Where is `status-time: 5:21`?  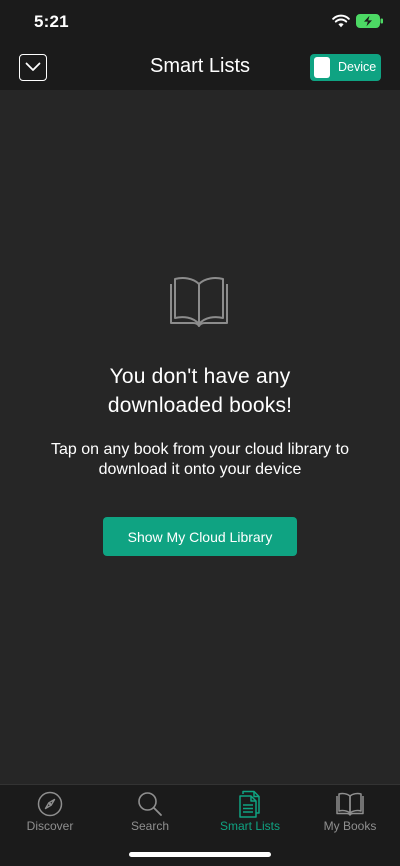
status-time: 5:21 is located at coordinates (51, 21).